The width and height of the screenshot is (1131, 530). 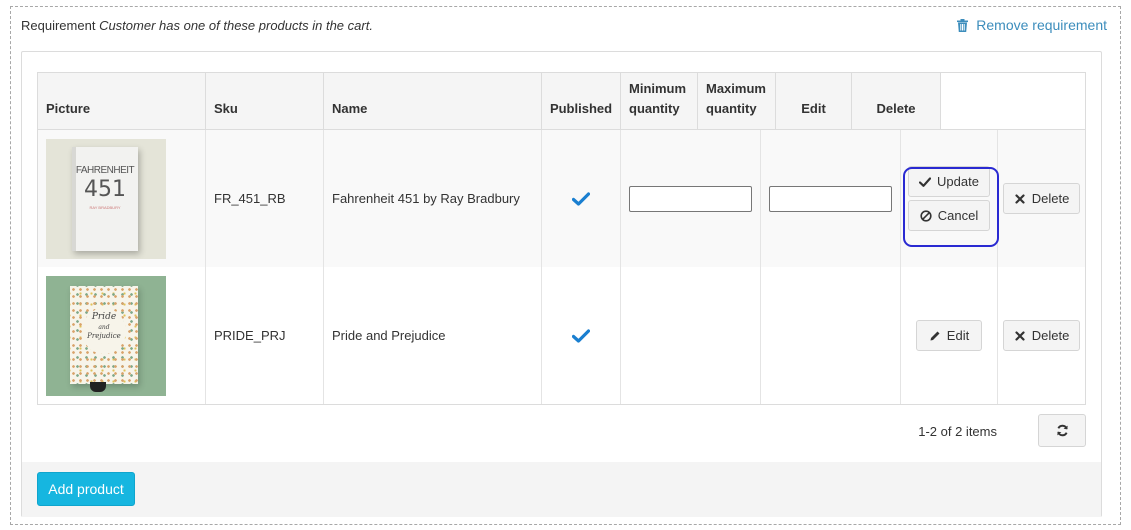 I want to click on book-title-prejudice: Prejudice, so click(x=104, y=335).